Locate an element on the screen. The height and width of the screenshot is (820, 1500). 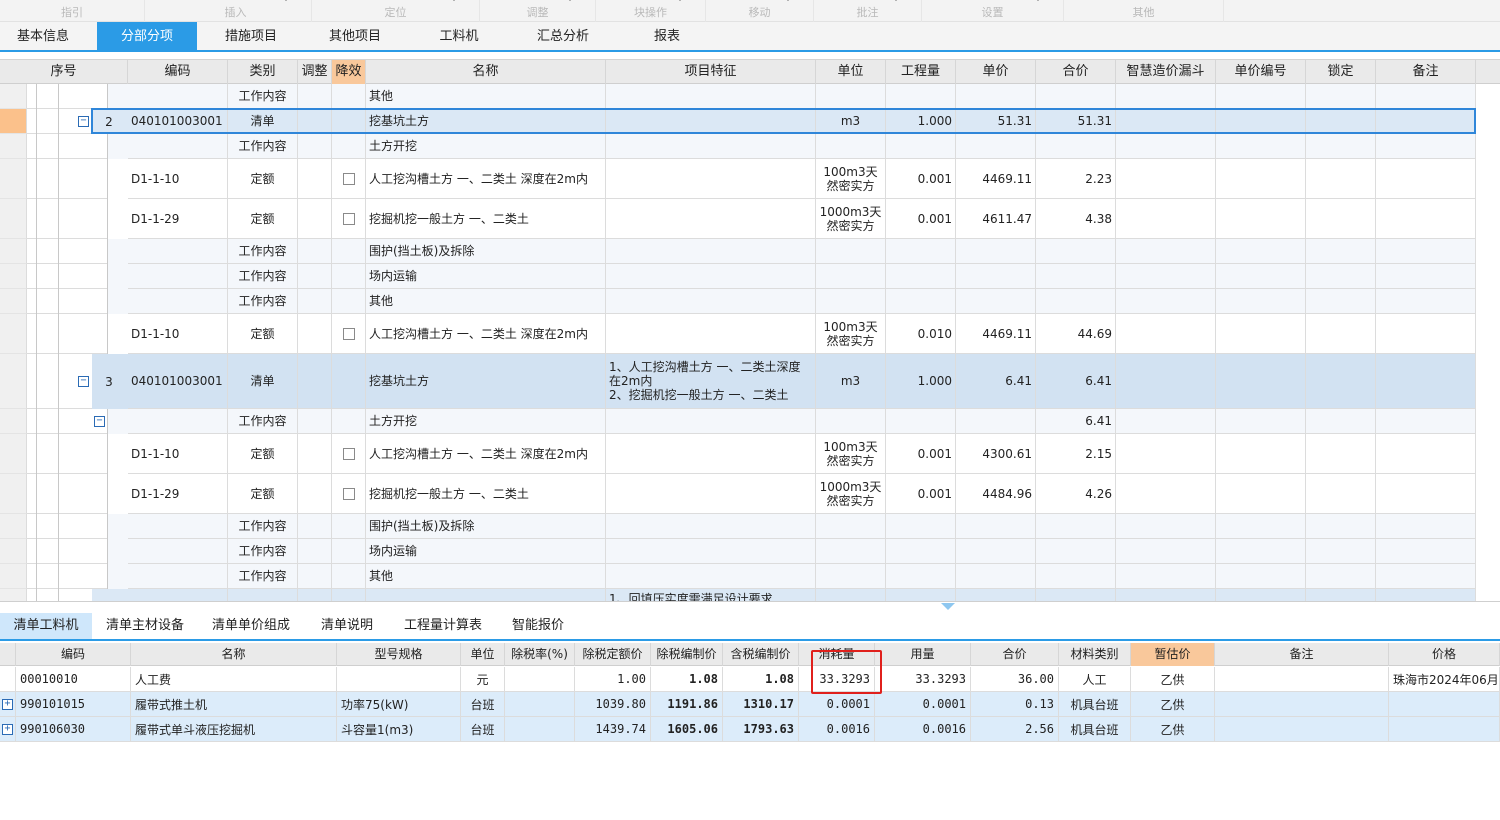
resource-column-header: 价格 is located at coordinates (1444, 654).